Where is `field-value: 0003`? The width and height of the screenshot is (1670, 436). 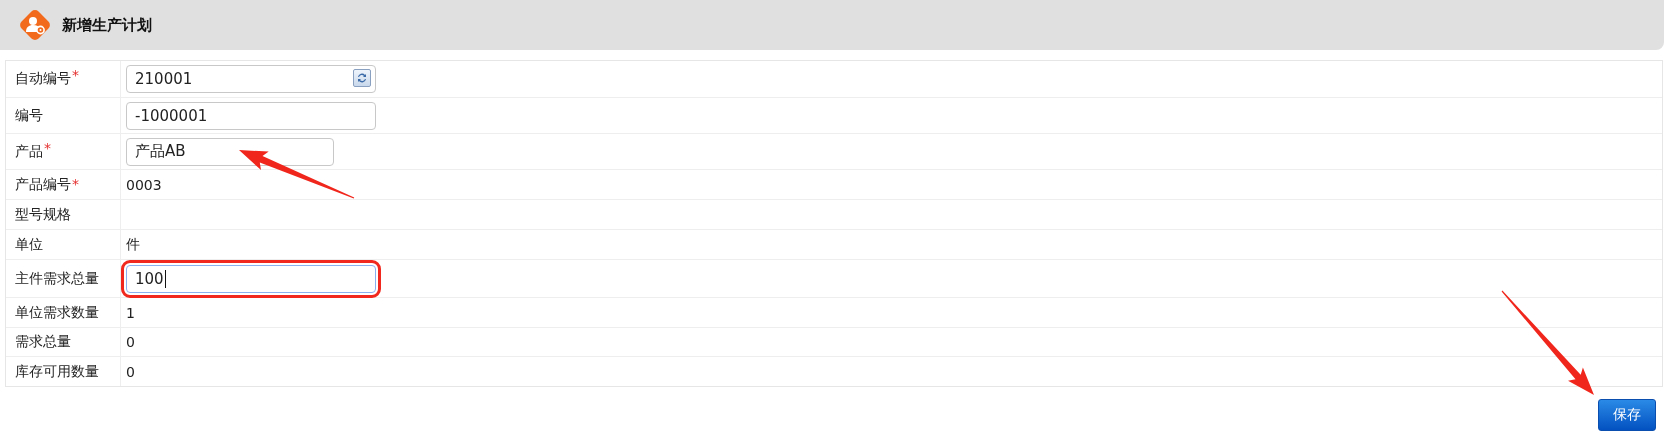
field-value: 0003 is located at coordinates (144, 184).